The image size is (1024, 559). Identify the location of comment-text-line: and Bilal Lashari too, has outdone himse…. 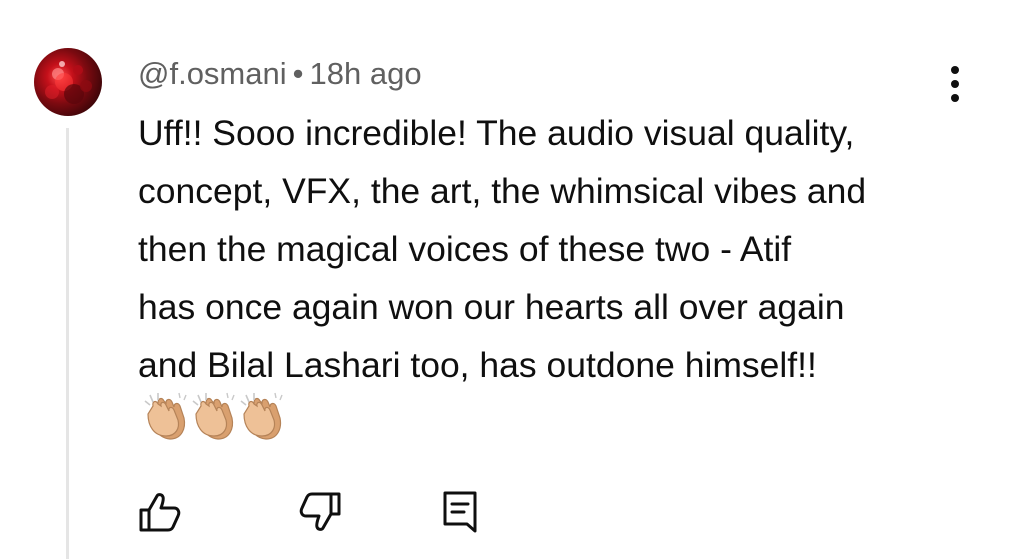
(477, 365).